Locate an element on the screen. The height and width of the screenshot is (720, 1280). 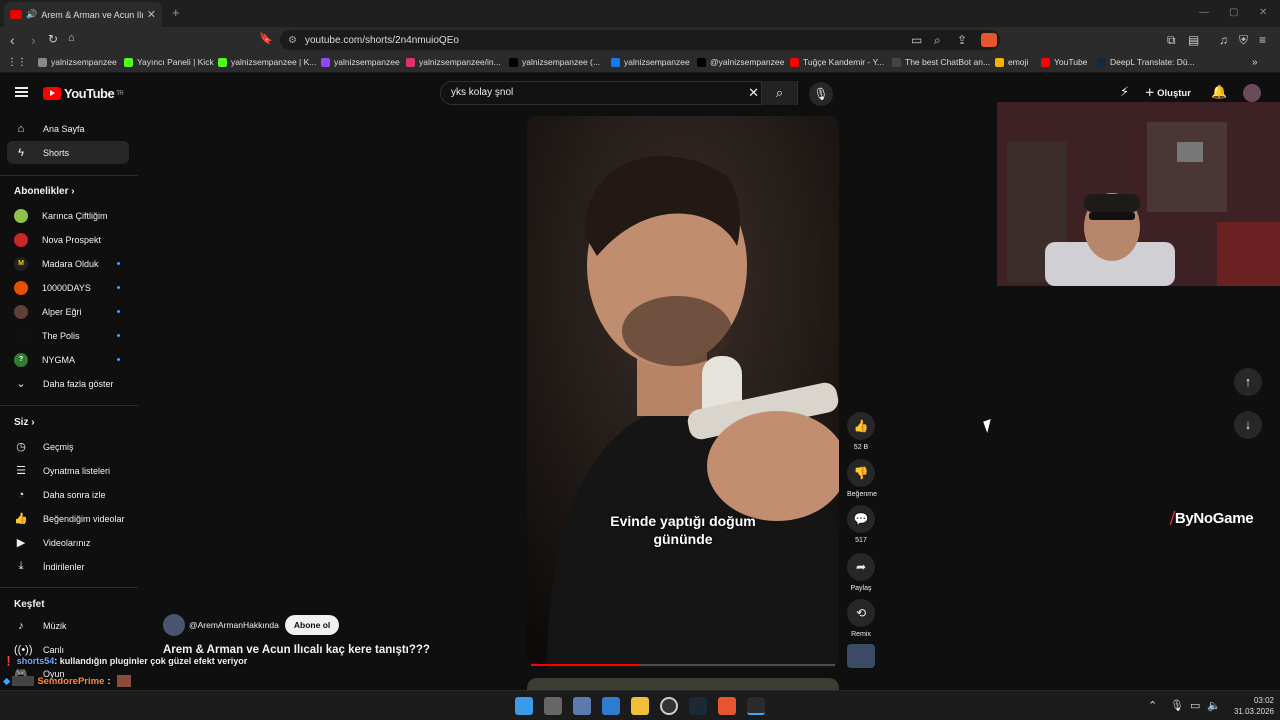
forward-icon: › is located at coordinates (33, 40).